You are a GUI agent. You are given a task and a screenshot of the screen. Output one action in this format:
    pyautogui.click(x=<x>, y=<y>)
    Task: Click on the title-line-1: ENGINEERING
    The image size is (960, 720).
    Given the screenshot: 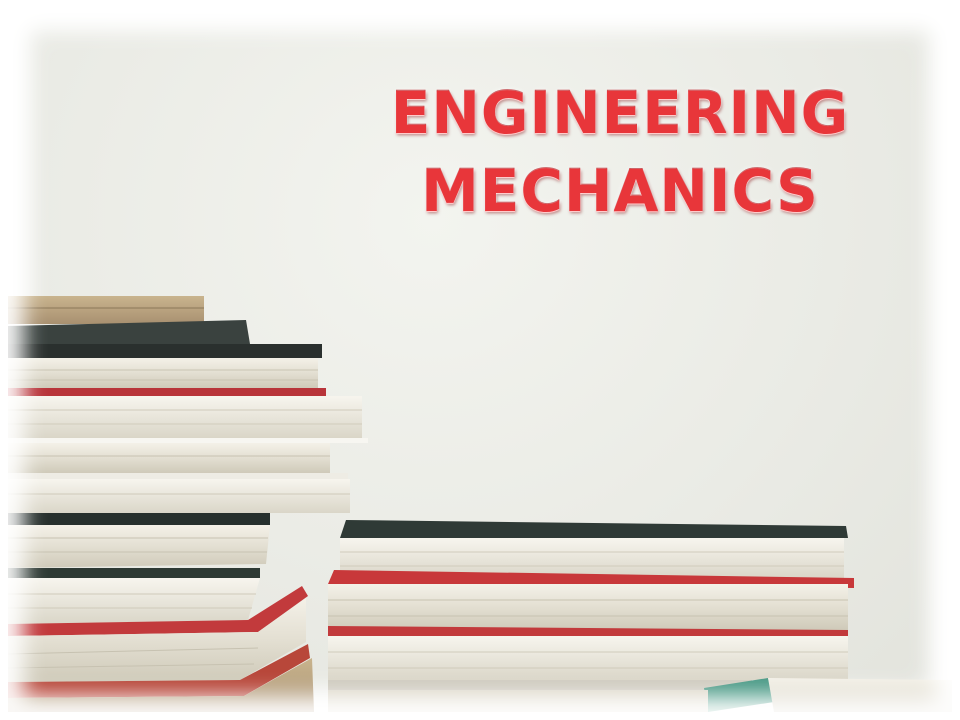 What is the action you would take?
    pyautogui.click(x=620, y=113)
    